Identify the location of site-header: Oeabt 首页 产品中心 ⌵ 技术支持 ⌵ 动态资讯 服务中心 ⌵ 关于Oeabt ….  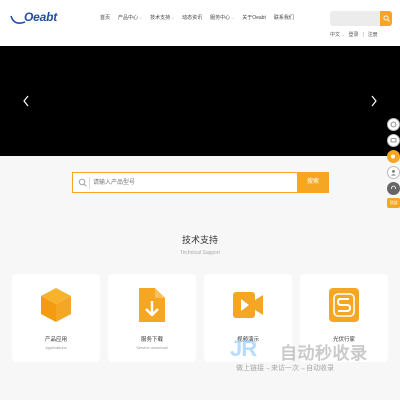
(200, 23).